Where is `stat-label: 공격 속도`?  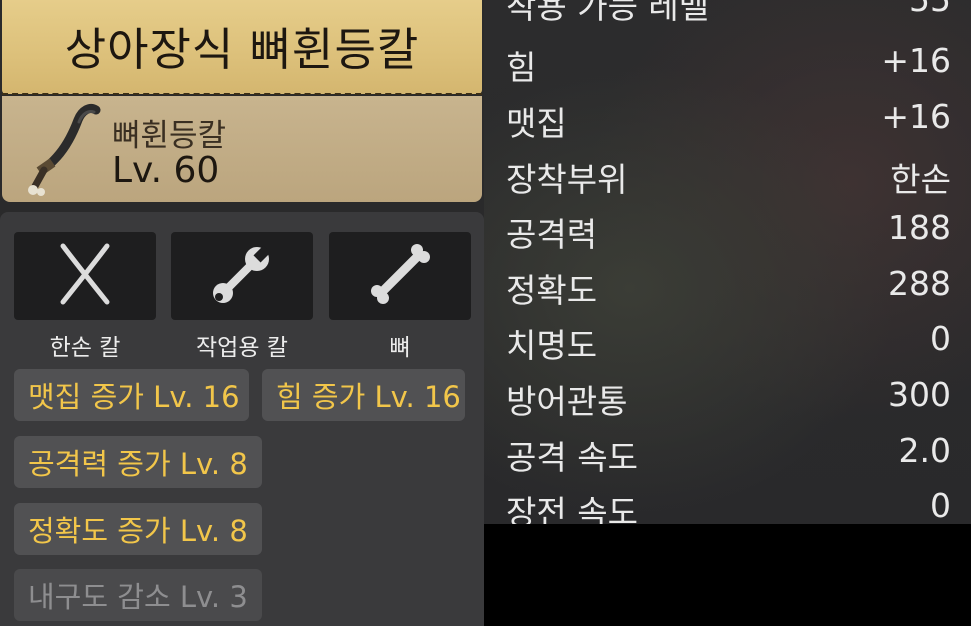 stat-label: 공격 속도 is located at coordinates (572, 457).